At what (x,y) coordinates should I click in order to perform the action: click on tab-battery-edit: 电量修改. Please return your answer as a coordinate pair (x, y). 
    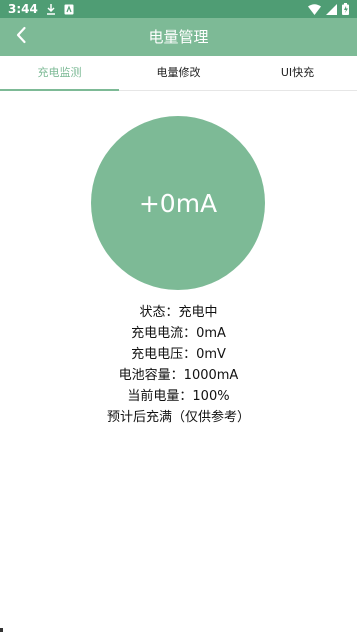
    Looking at the image, I should click on (178, 73).